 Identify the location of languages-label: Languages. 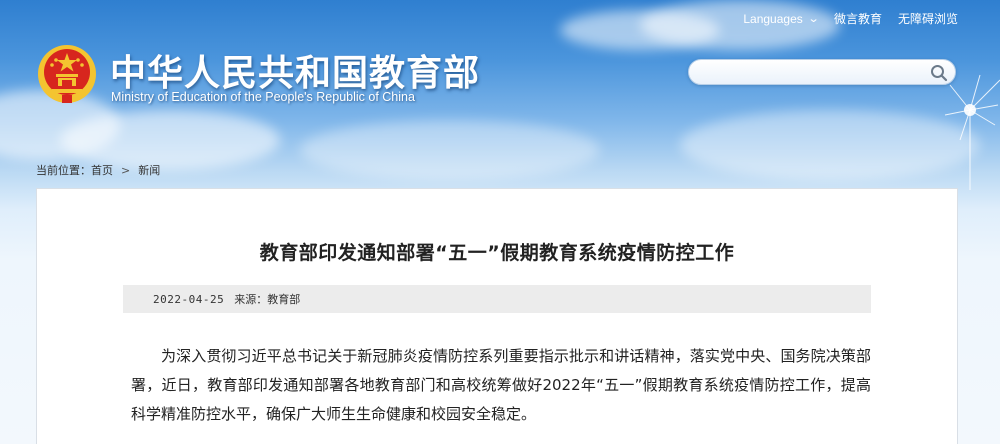
(773, 18).